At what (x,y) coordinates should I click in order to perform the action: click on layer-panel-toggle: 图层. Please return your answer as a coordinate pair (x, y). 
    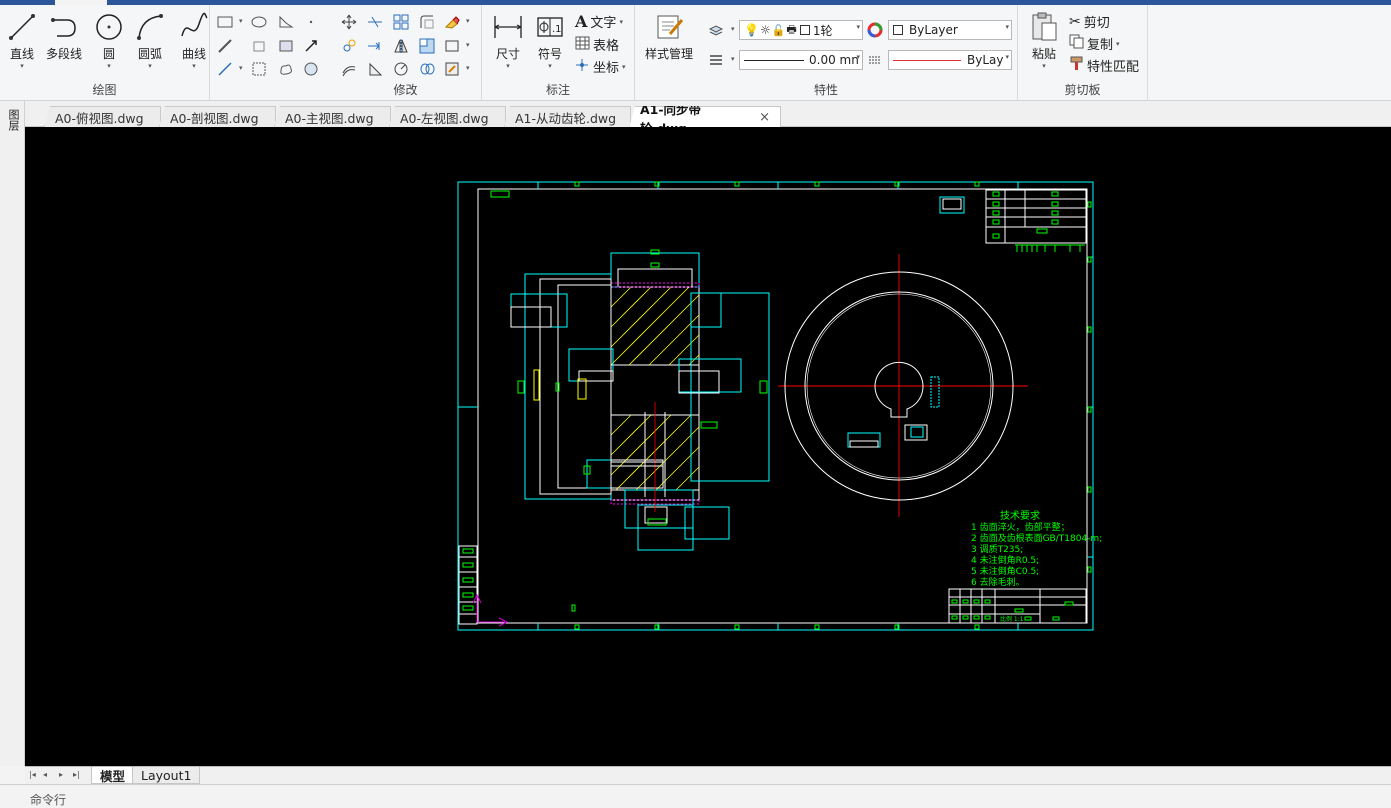
    Looking at the image, I should click on (12, 120).